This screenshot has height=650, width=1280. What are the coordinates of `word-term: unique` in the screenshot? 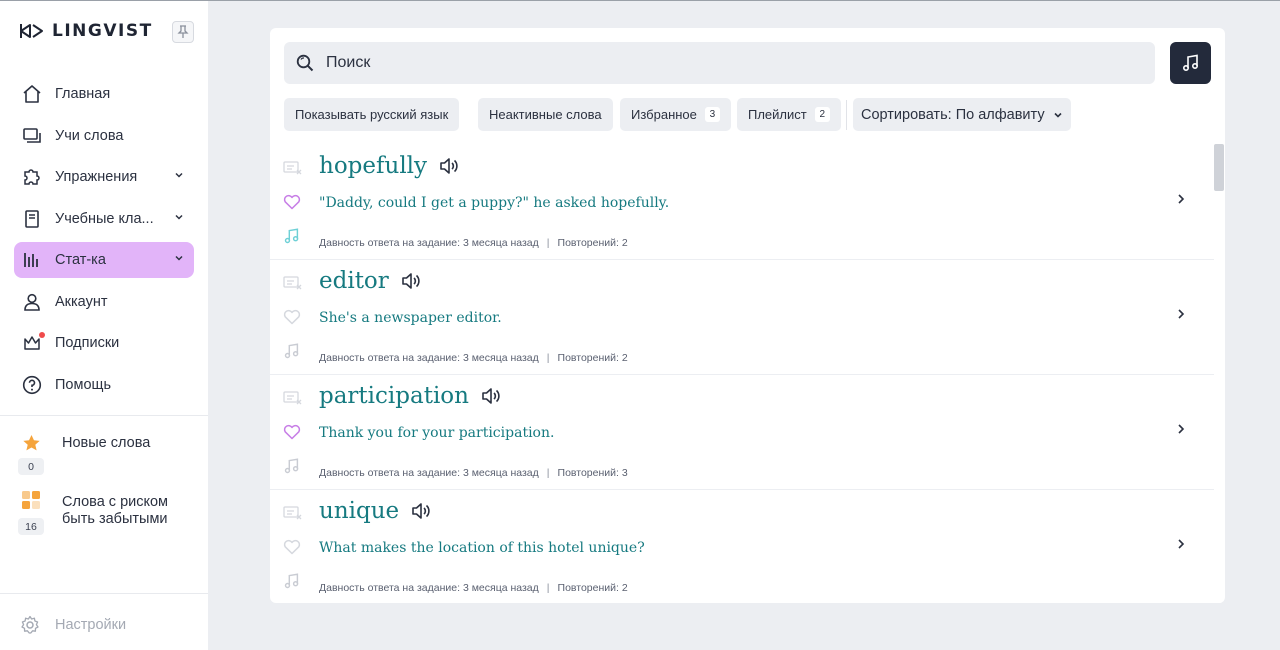 It's located at (375, 511).